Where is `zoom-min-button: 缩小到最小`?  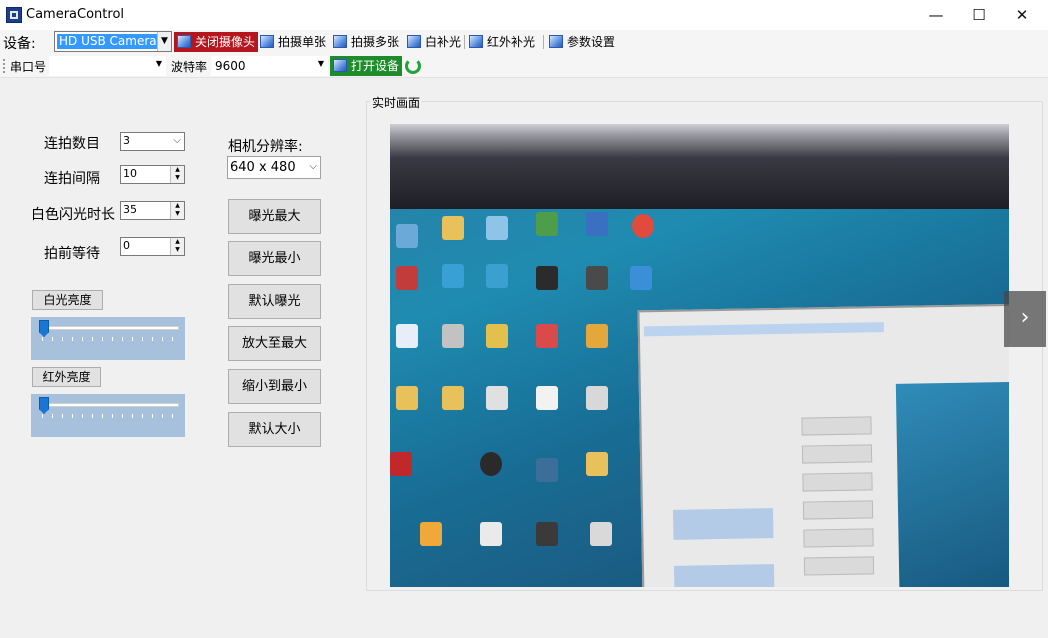 zoom-min-button: 缩小到最小 is located at coordinates (274, 386).